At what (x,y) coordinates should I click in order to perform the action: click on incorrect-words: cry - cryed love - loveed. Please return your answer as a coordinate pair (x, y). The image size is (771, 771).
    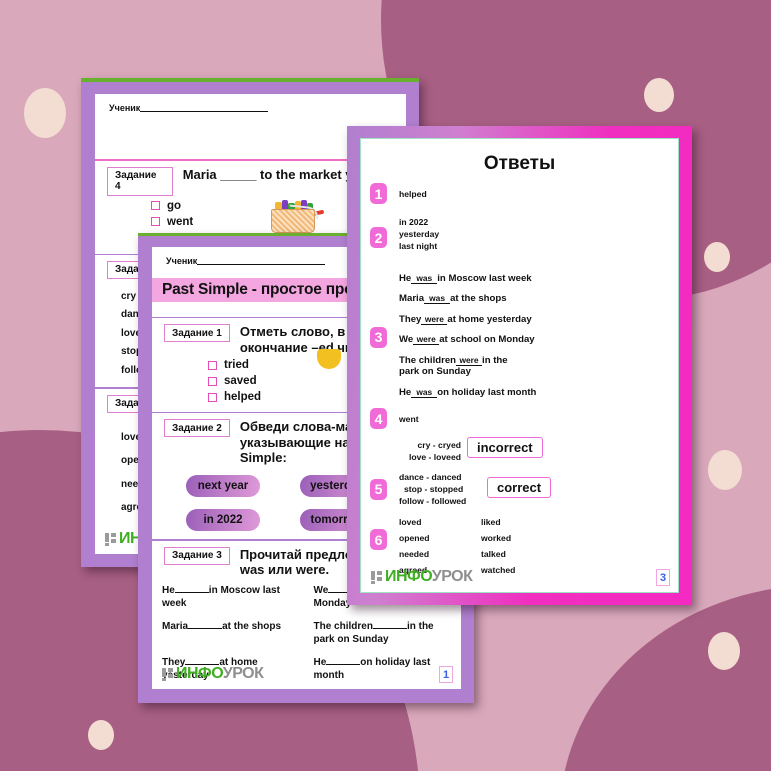
    Looking at the image, I should click on (434, 451).